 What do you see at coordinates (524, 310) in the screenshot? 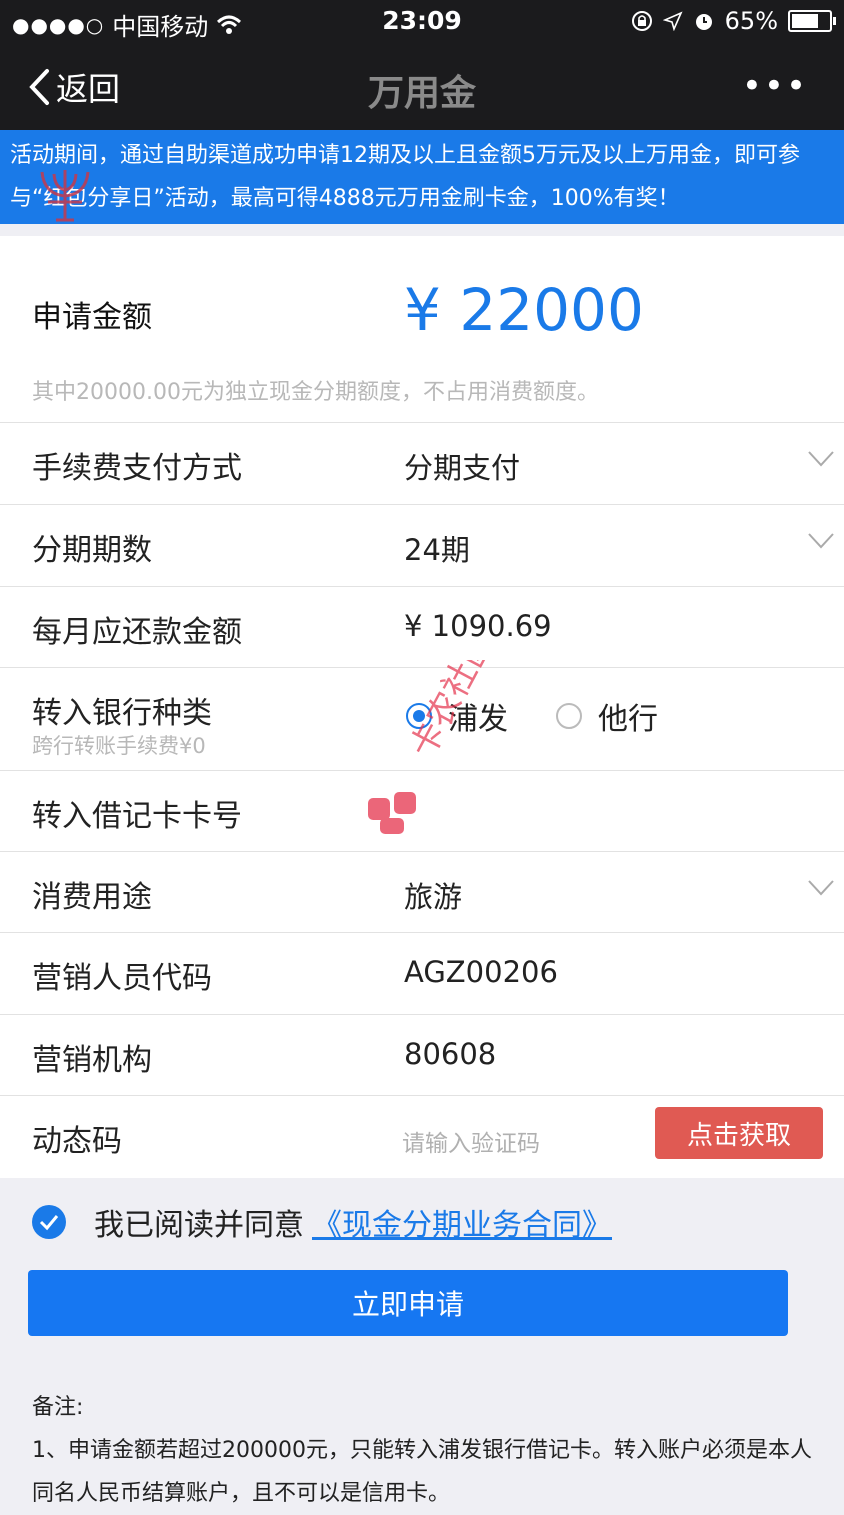
I see `amount-value: ¥ 22000` at bounding box center [524, 310].